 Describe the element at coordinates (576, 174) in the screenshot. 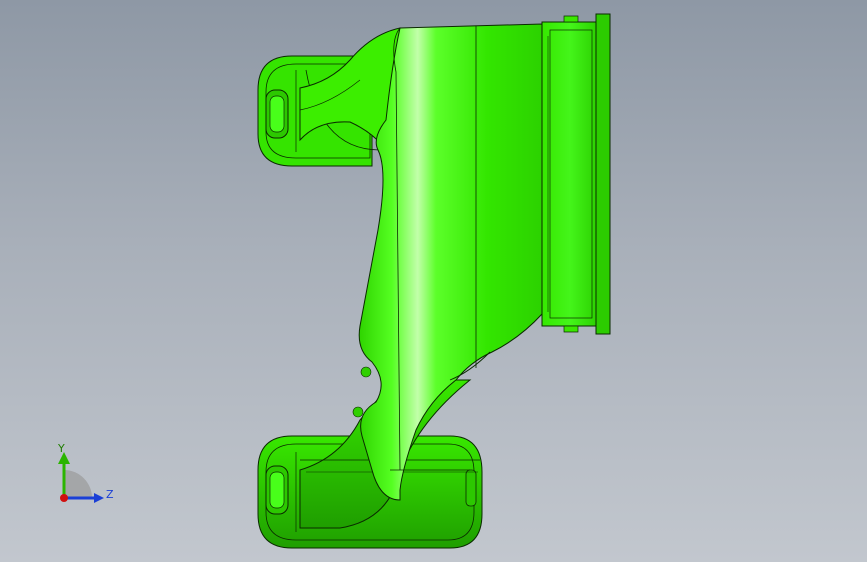

I see `outlet-flange` at that location.